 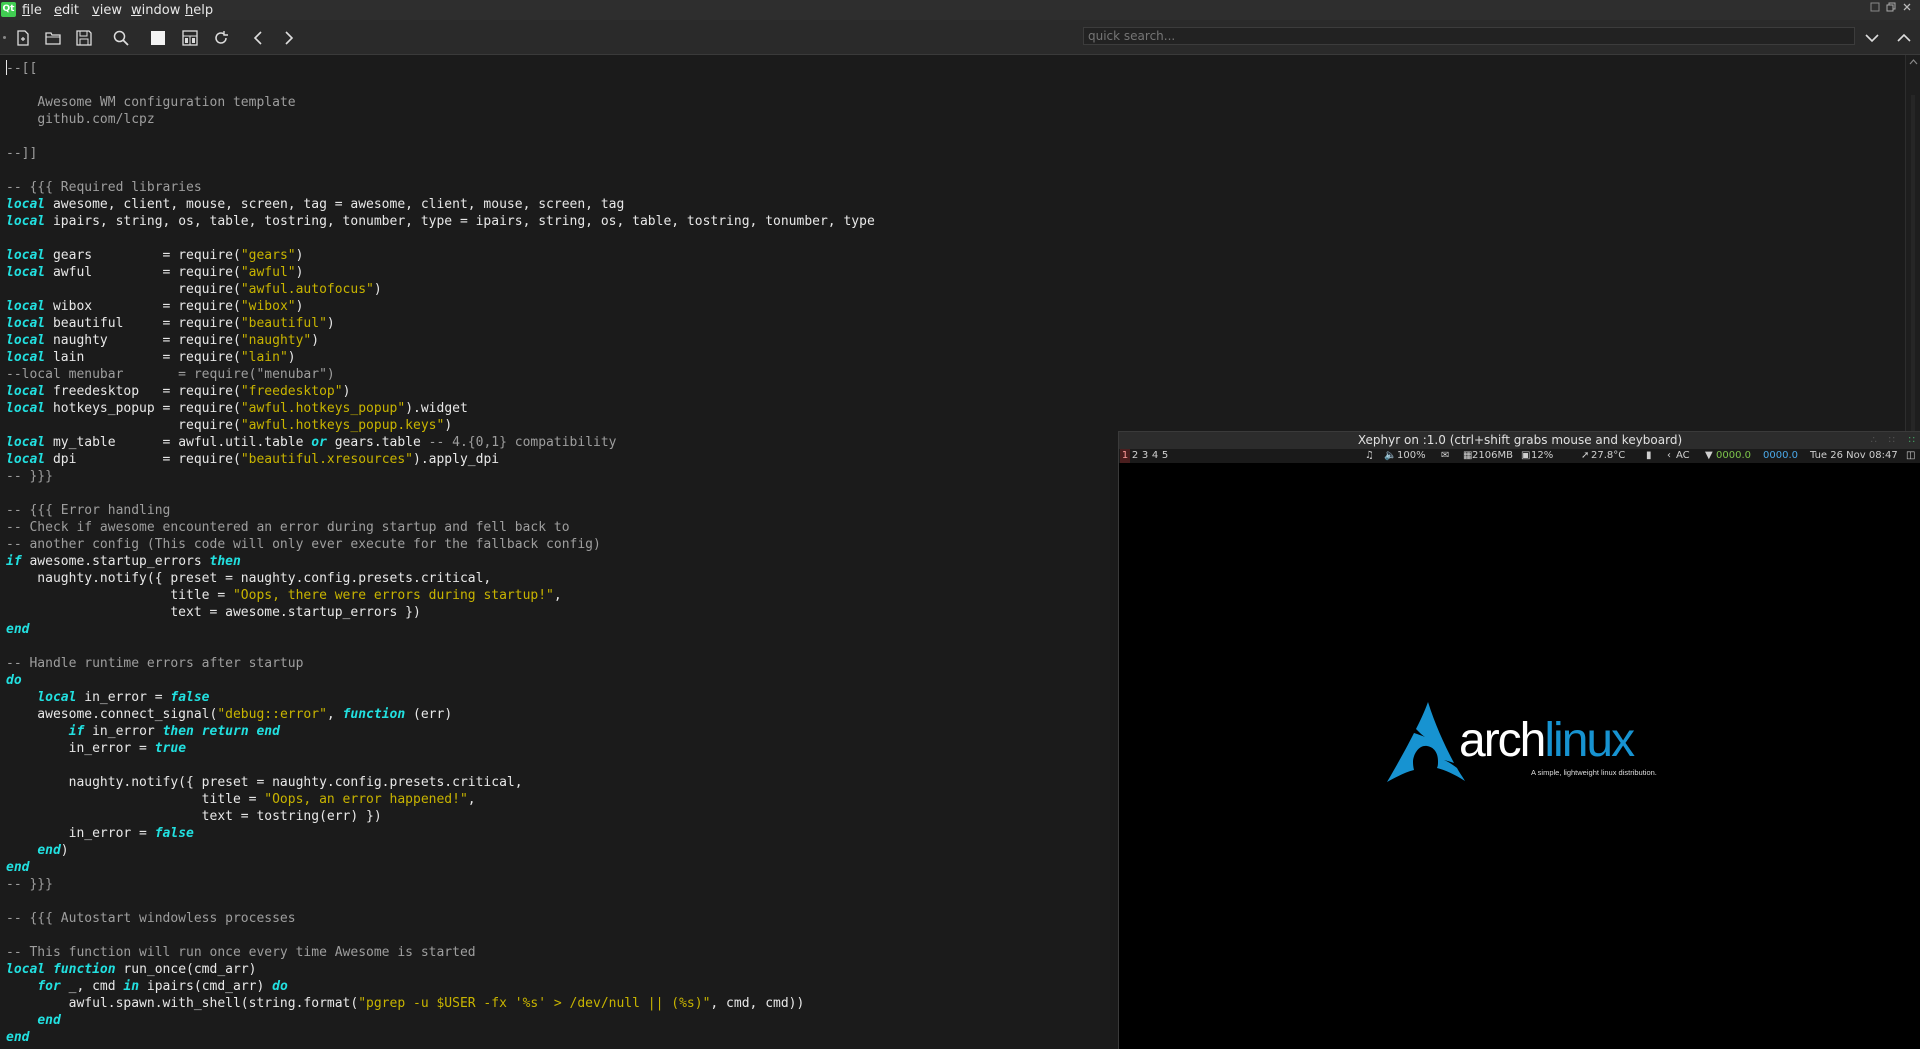 What do you see at coordinates (158, 38) in the screenshot?
I see `stop-icon` at bounding box center [158, 38].